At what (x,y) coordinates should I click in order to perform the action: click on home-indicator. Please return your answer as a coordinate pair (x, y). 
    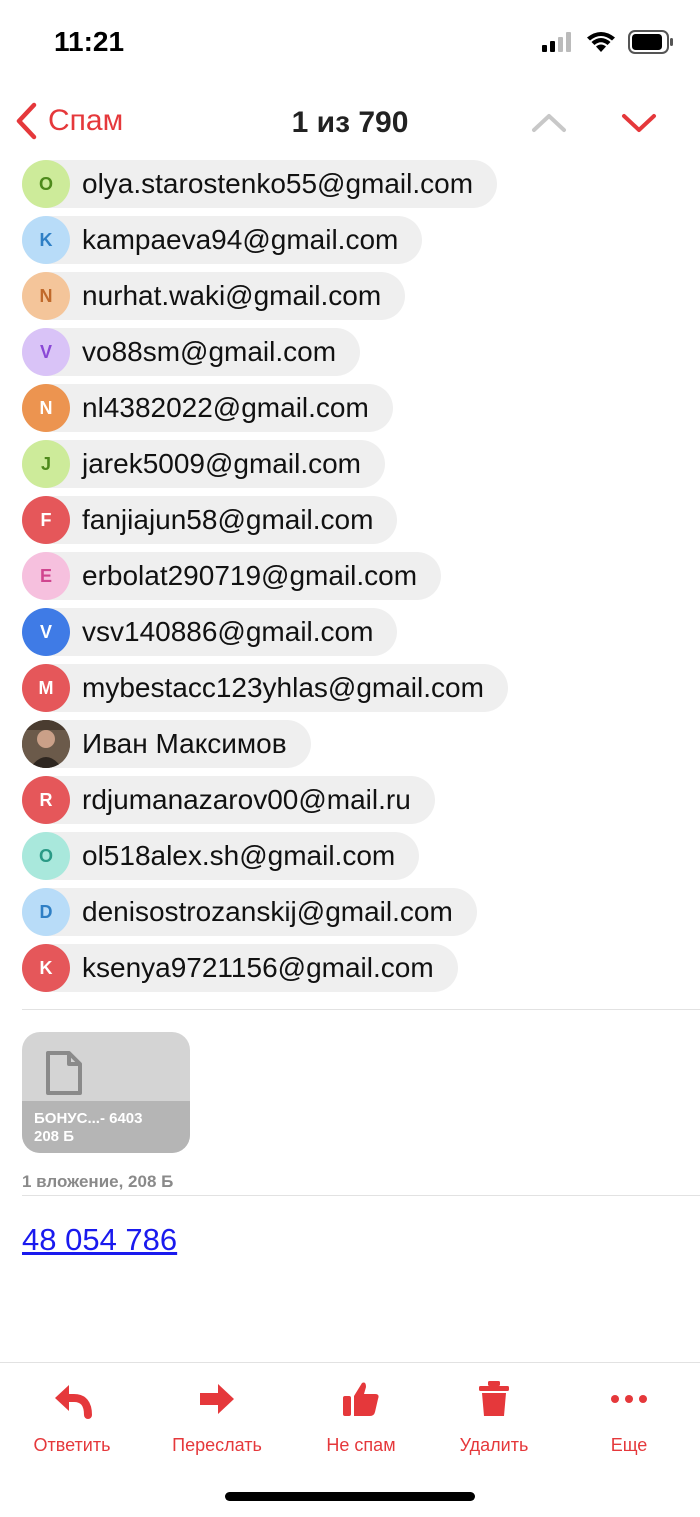
    Looking at the image, I should click on (350, 1496).